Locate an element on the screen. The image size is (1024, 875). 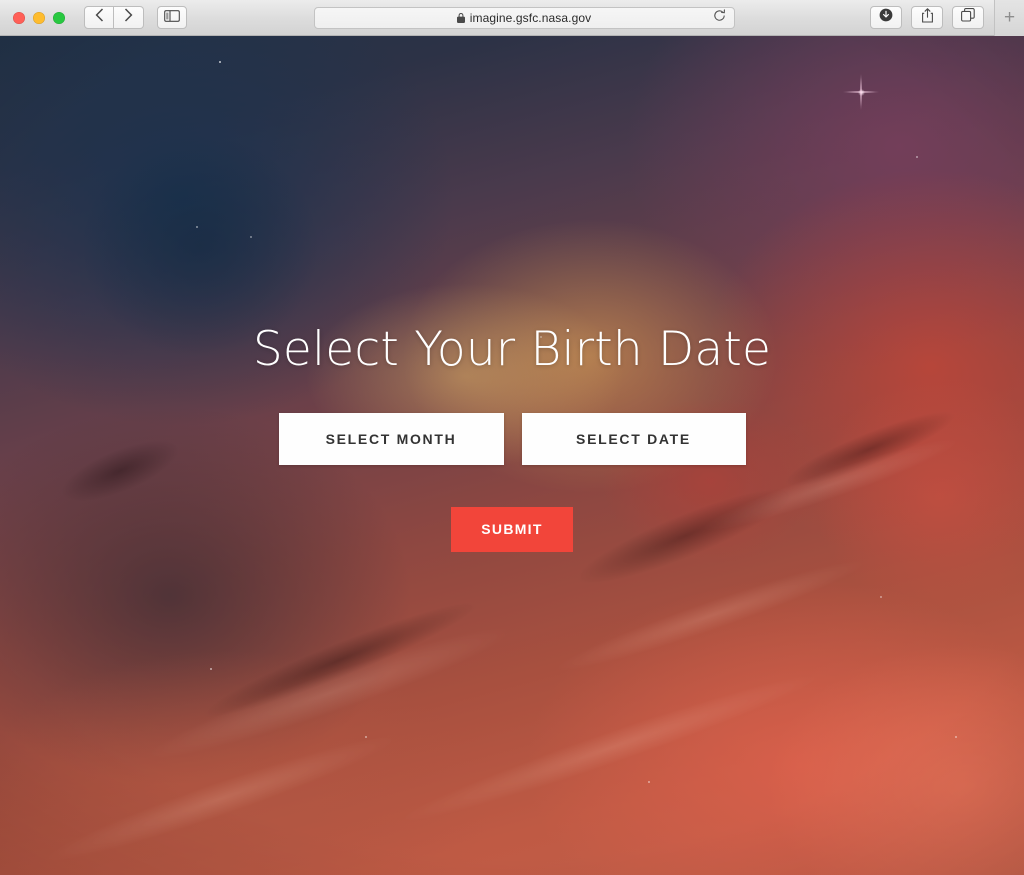
share-icon is located at coordinates (927, 17).